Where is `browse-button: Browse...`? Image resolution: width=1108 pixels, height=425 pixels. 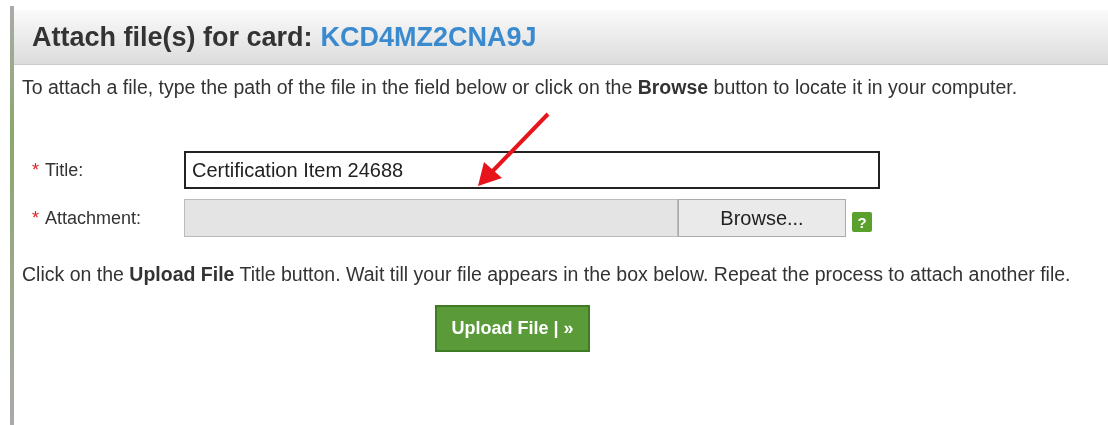 browse-button: Browse... is located at coordinates (762, 218).